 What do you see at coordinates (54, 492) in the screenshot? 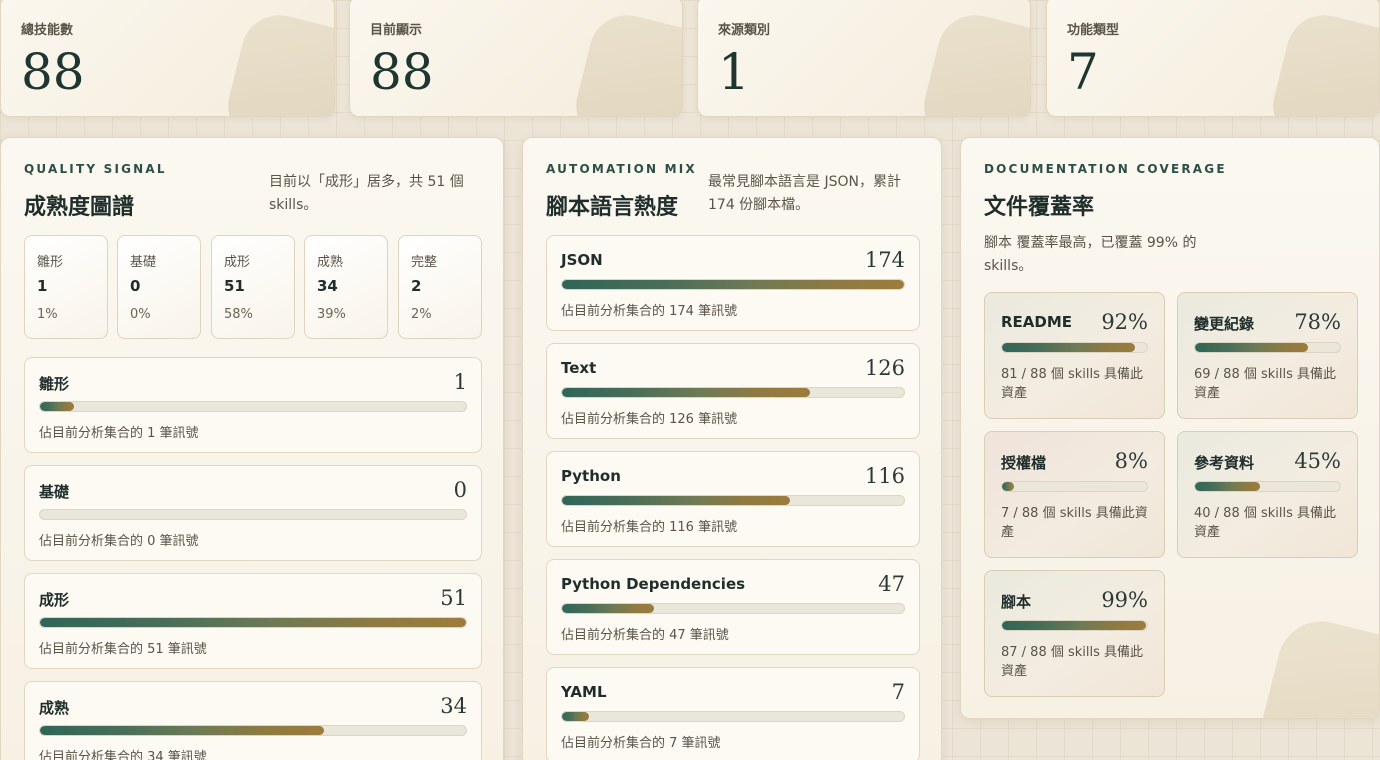
I see `bar-label: 基礎` at bounding box center [54, 492].